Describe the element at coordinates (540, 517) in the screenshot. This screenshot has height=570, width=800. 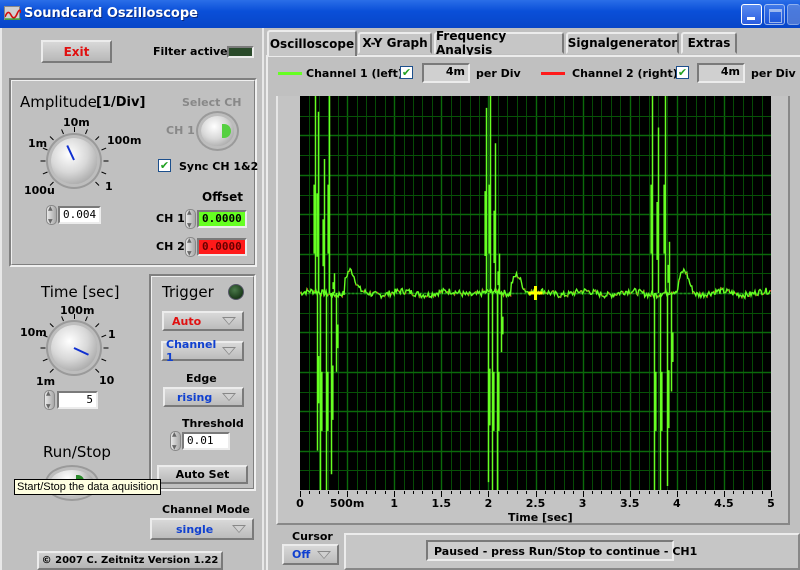
I see `x-axis-title: Time [sec]` at that location.